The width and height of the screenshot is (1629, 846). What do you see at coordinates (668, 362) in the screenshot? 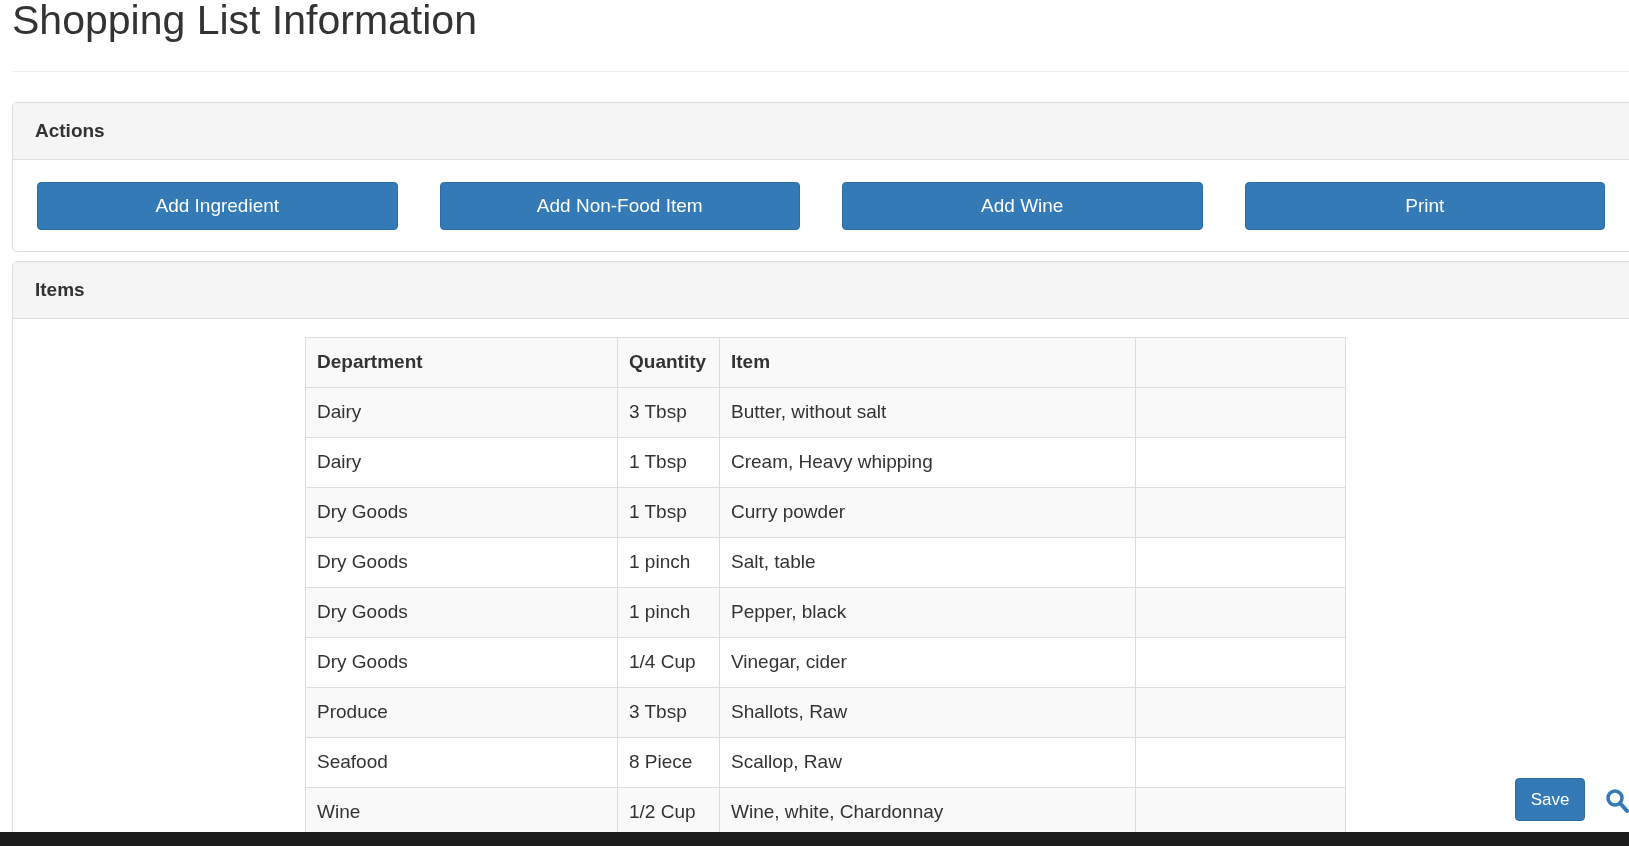
I see `column-header: Quantity` at bounding box center [668, 362].